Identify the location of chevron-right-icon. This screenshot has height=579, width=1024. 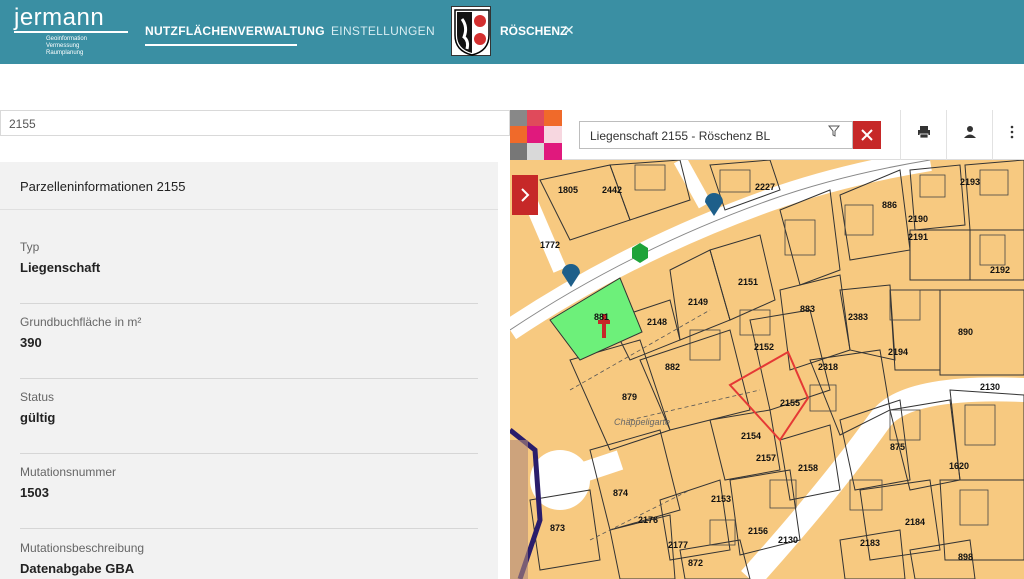
(525, 195).